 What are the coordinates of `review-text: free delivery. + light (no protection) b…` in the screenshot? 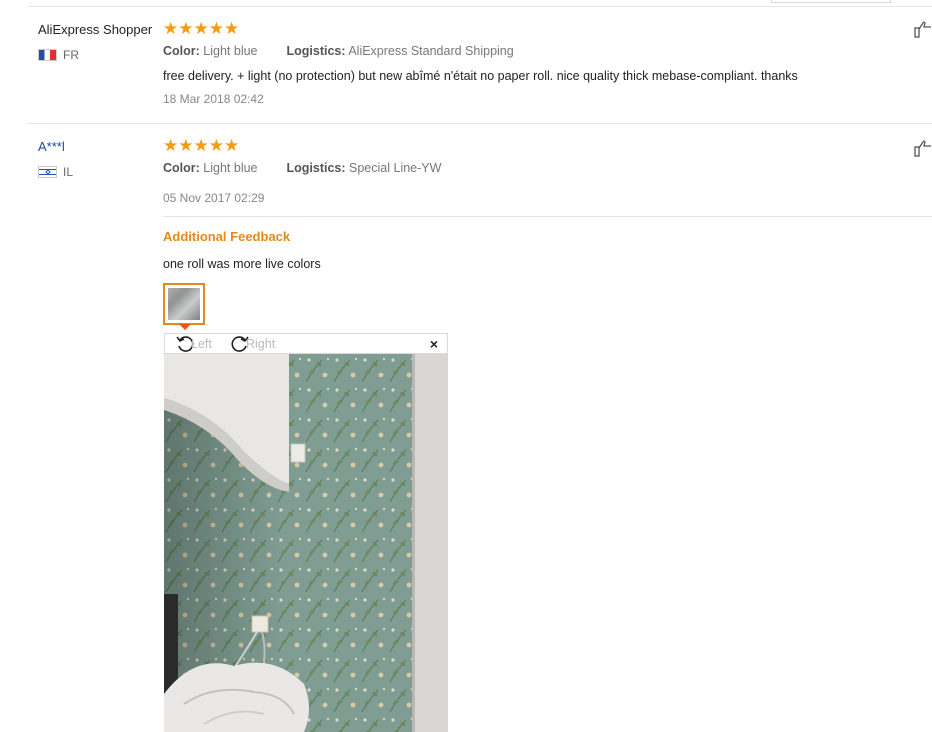 It's located at (480, 76).